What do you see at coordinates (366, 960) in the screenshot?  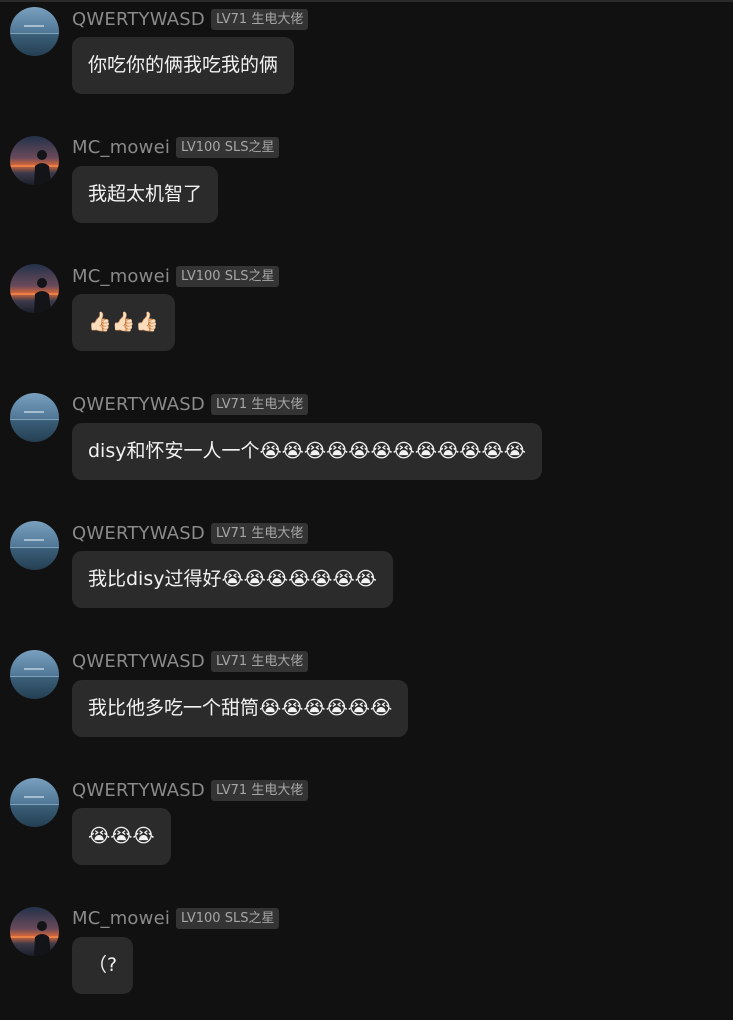 I see `chat-message-8: MC_mowei LV100 SLS之星 （?` at bounding box center [366, 960].